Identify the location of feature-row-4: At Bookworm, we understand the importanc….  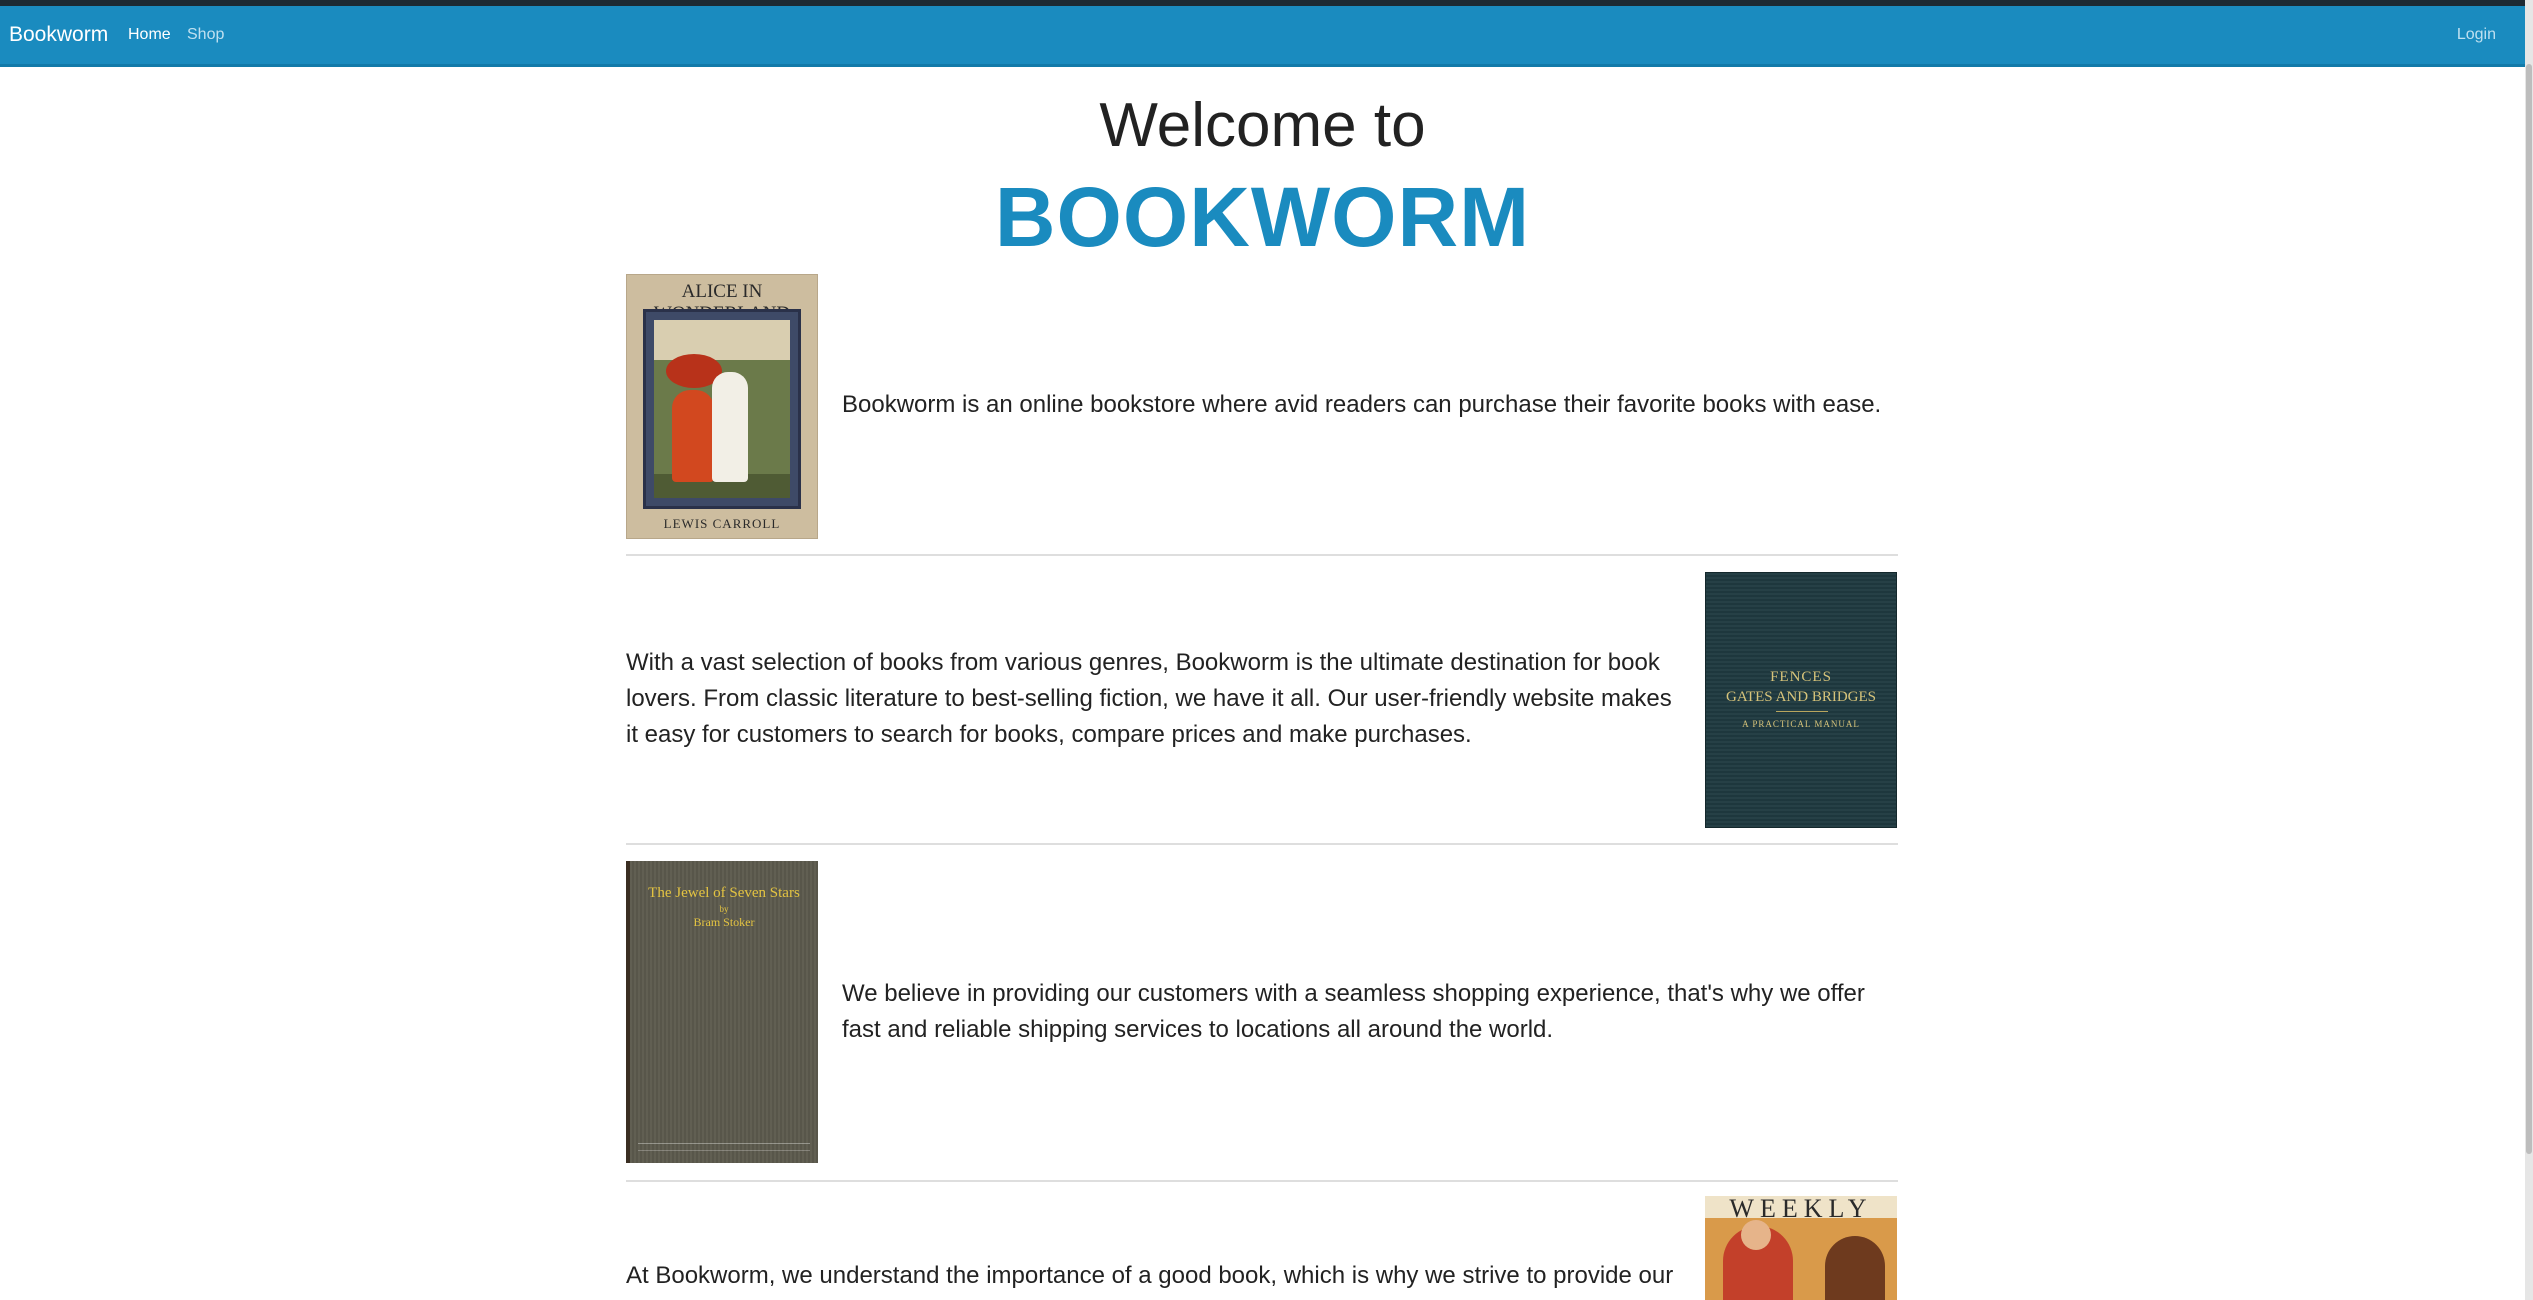
(1262, 1248).